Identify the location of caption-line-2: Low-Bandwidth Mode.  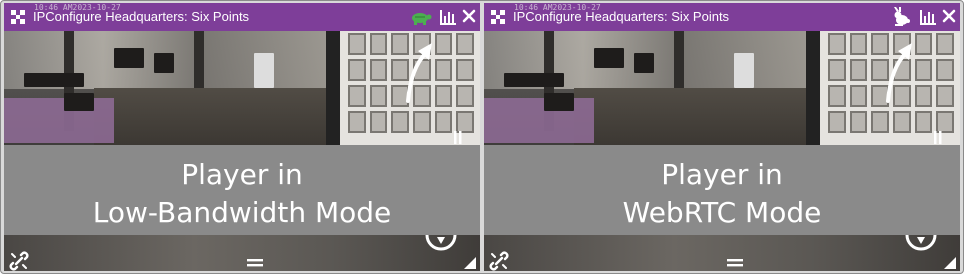
(242, 212).